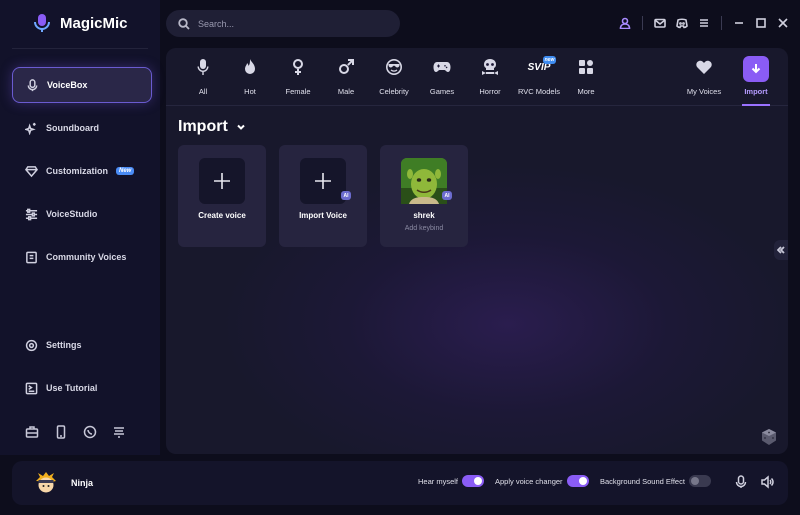 This screenshot has height=515, width=800. What do you see at coordinates (769, 437) in the screenshot?
I see `dice-icon` at bounding box center [769, 437].